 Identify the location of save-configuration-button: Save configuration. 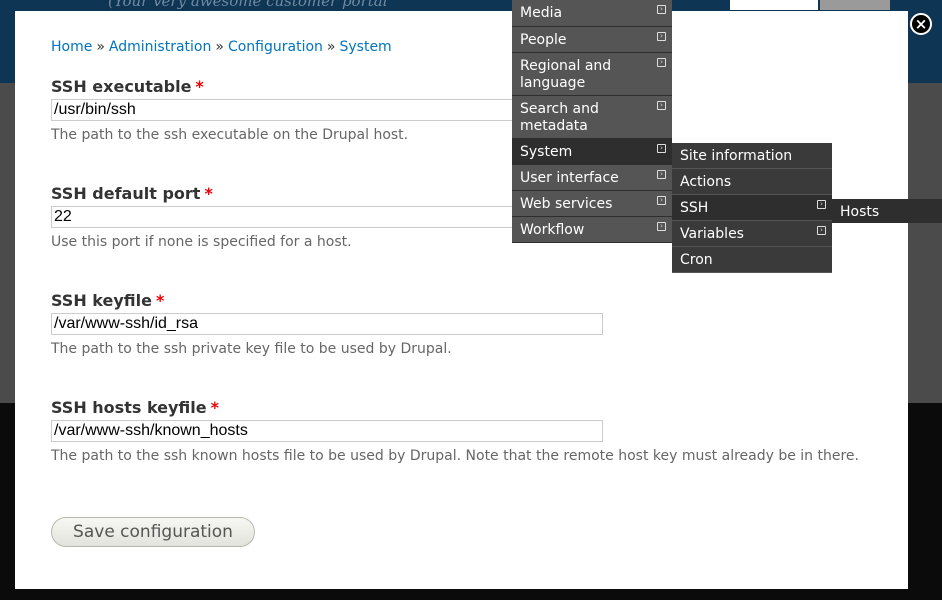
(153, 532).